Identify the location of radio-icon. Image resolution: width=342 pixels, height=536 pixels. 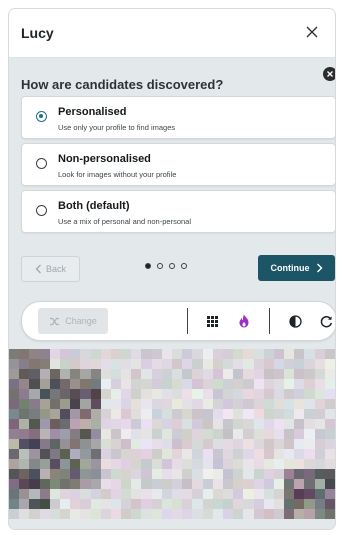
(41, 163).